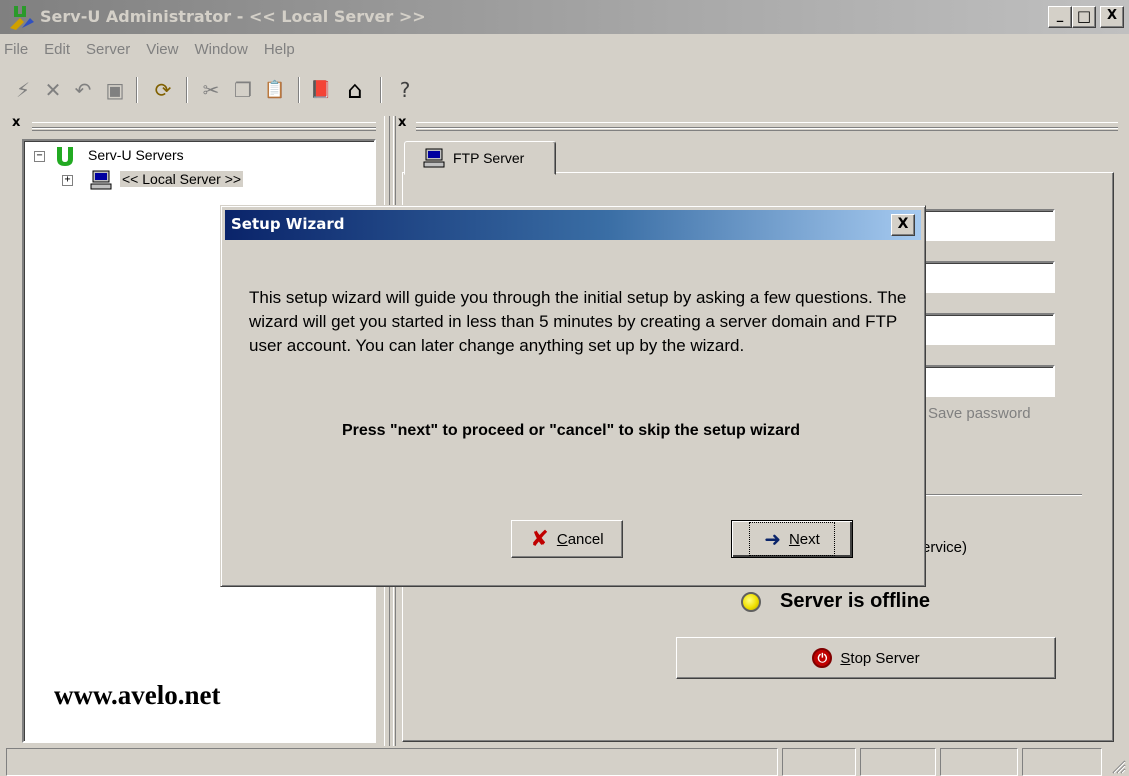 This screenshot has height=776, width=1129. Describe the element at coordinates (563, 92) in the screenshot. I see `toolbar: ⚡ ✕ ↶ ▣ ⟳ ✂ ❐ 📋 📕 ⌂ ?` at that location.